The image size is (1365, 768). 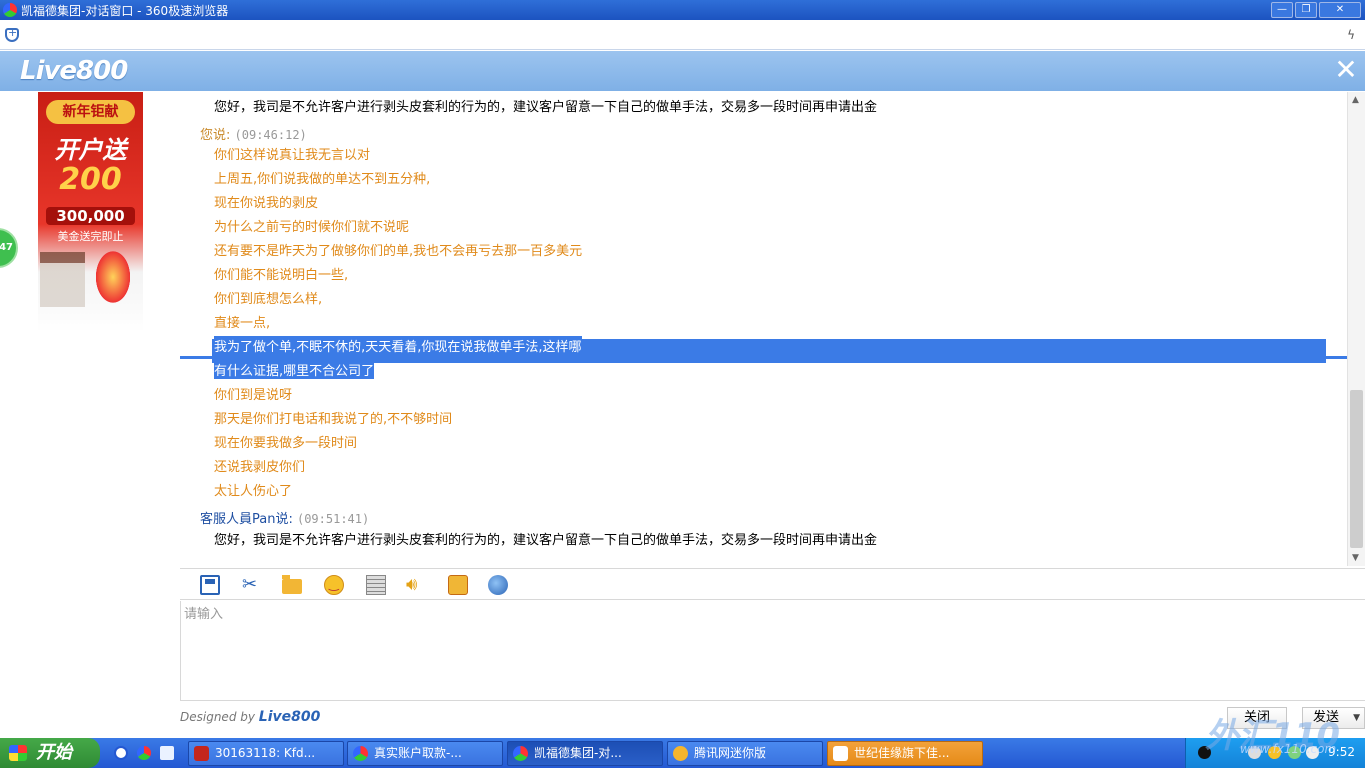 I want to click on designed-by-brand: Live800, so click(x=289, y=717).